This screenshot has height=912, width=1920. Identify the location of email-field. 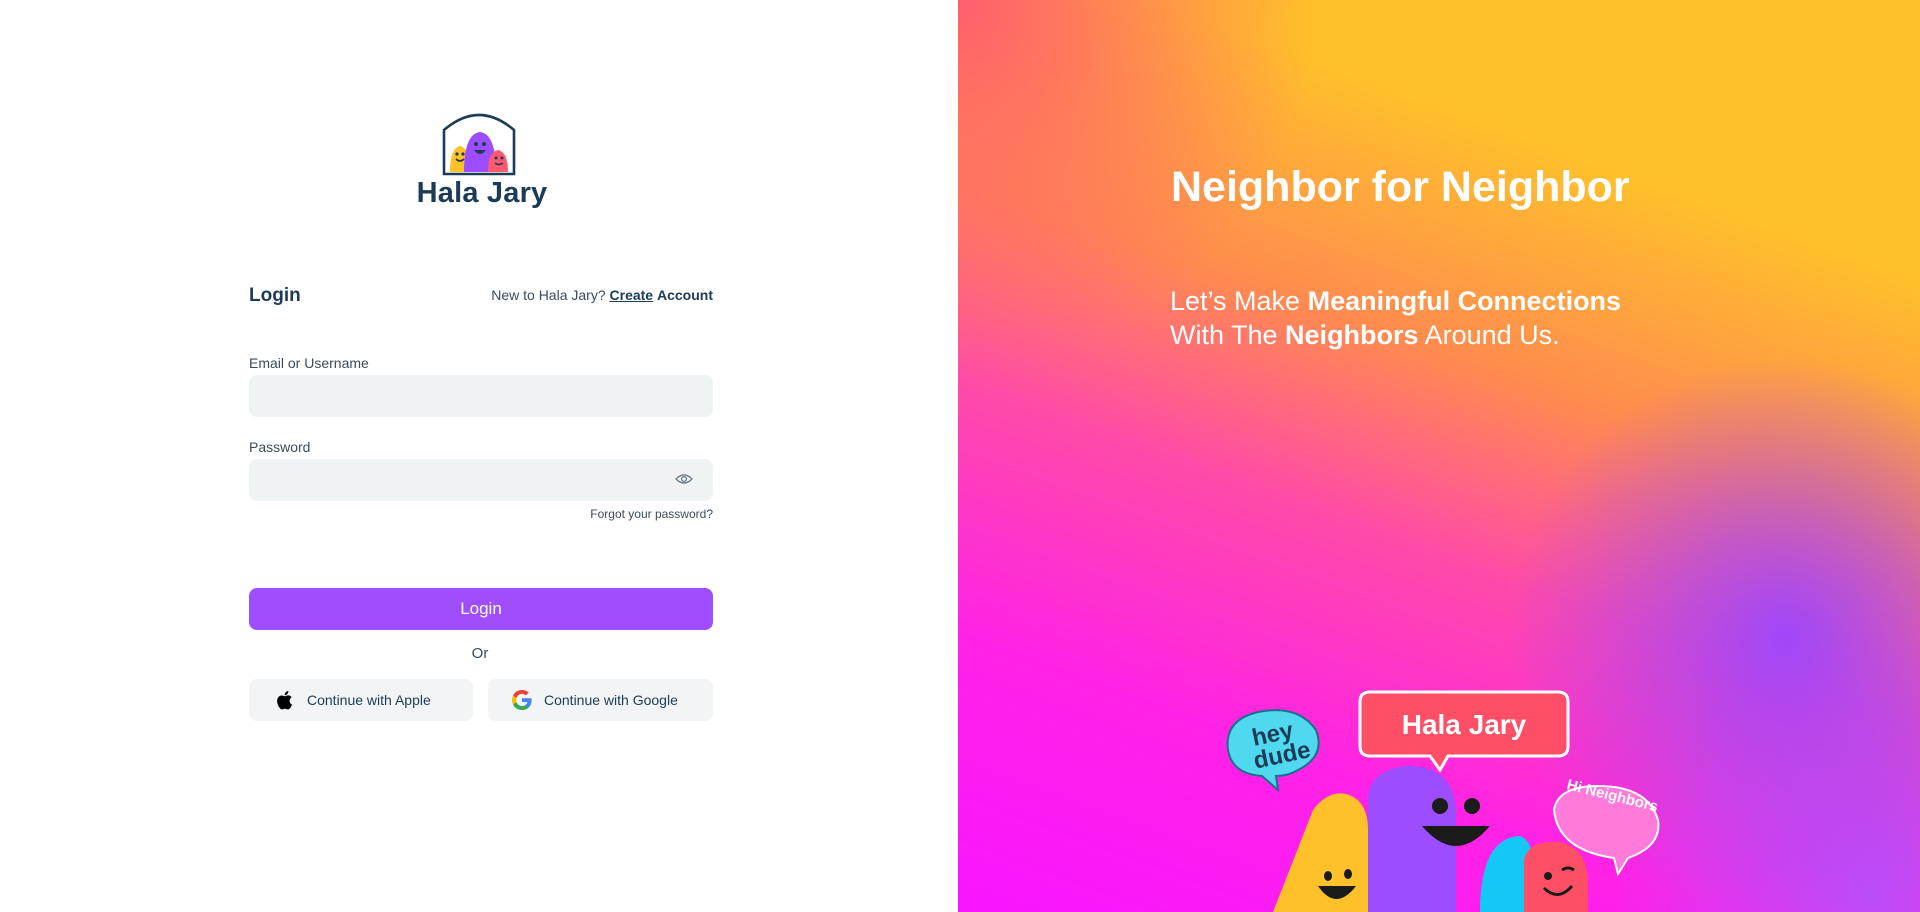
(481, 396).